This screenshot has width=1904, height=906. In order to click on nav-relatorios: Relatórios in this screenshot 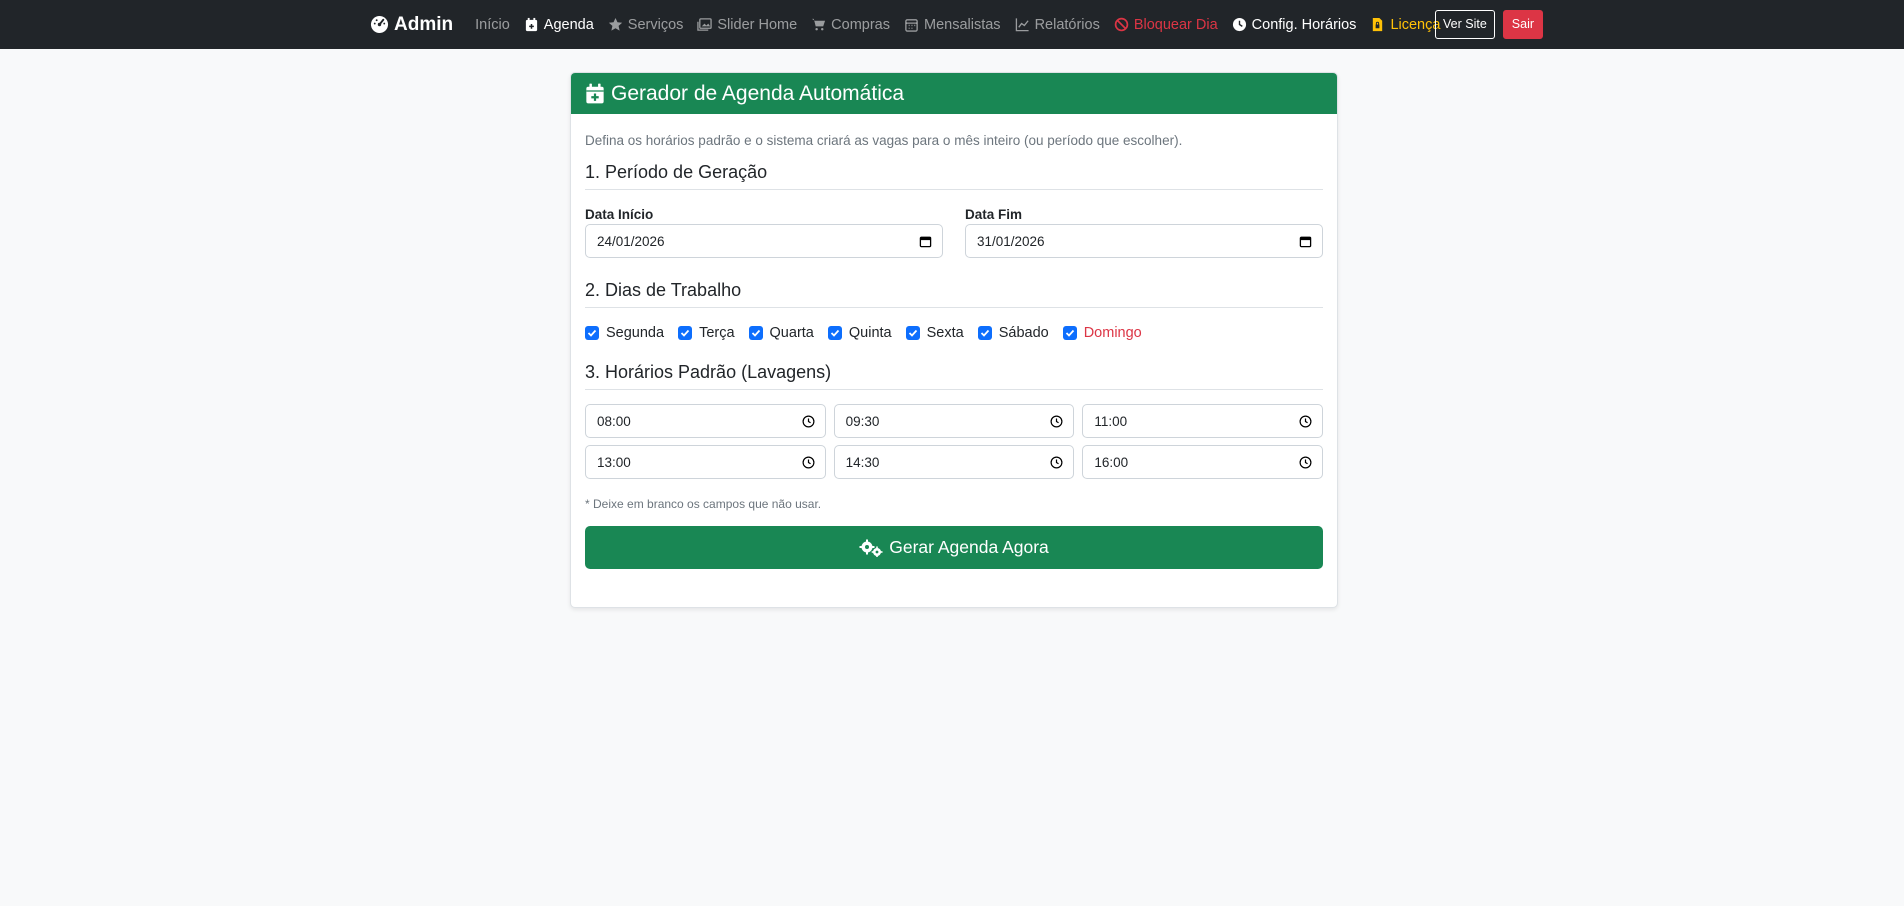, I will do `click(1057, 25)`.